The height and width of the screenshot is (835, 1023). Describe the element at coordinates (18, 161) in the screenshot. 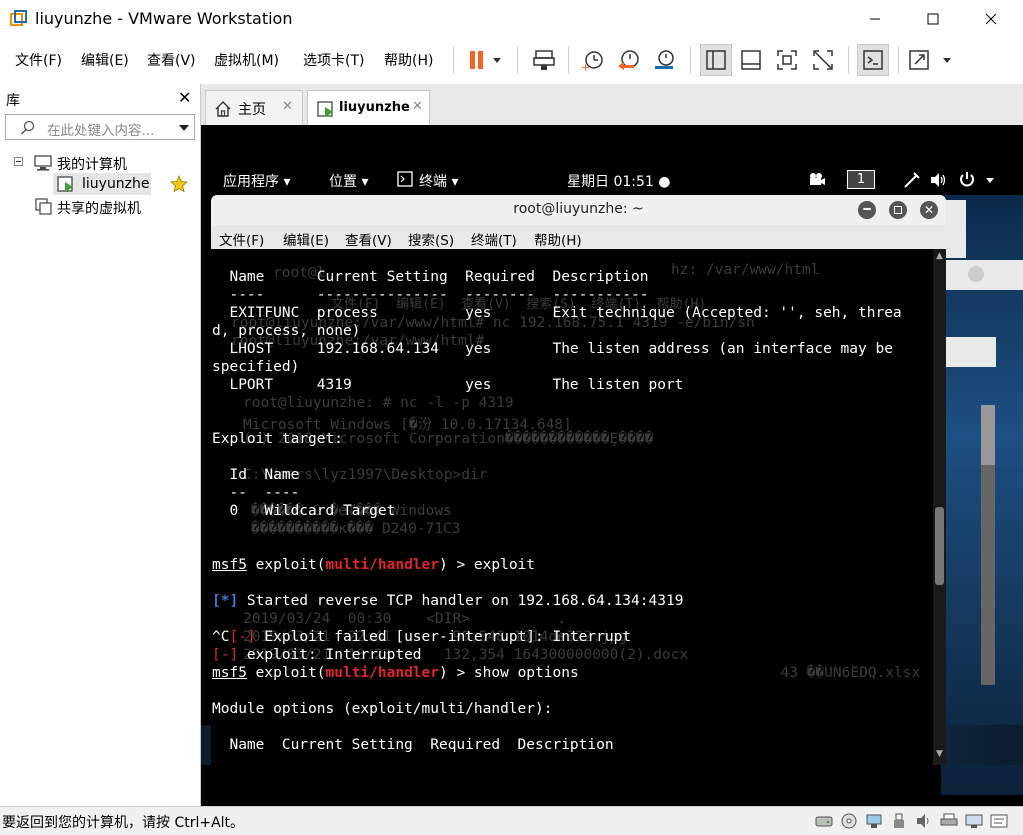

I see `tree-collapse-toggle` at that location.